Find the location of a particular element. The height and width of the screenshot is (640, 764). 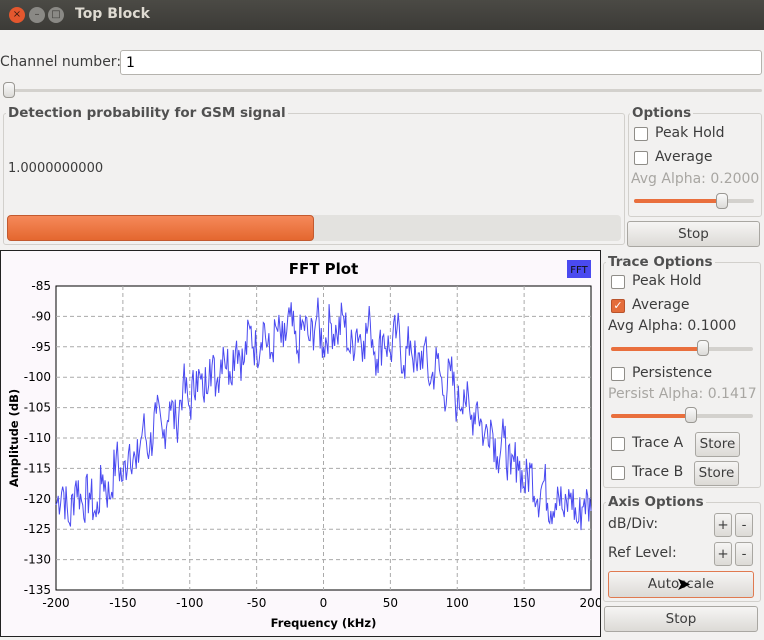

detection-progress-bar is located at coordinates (314, 228).